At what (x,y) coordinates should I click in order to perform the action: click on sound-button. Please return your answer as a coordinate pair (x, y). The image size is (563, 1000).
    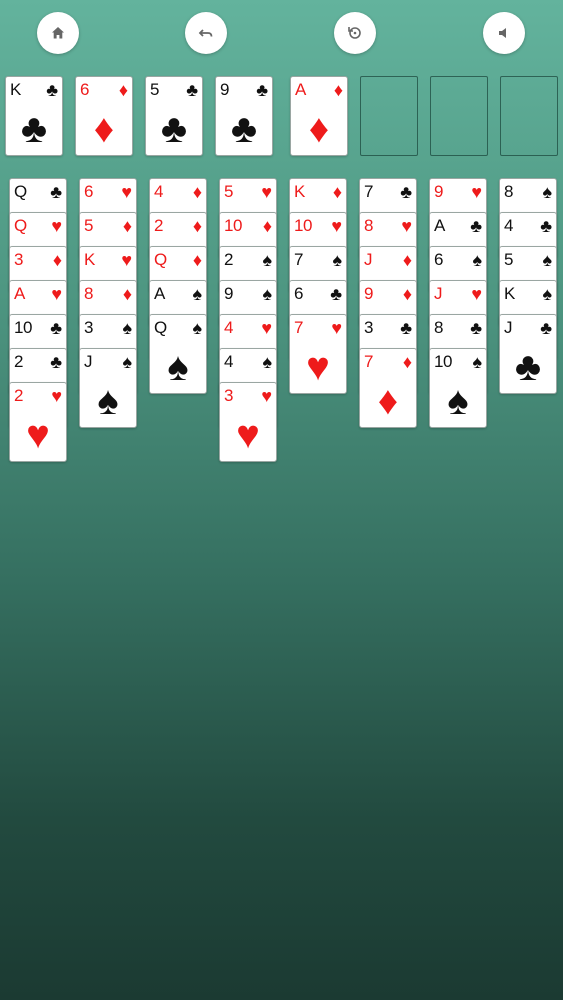
    Looking at the image, I should click on (504, 33).